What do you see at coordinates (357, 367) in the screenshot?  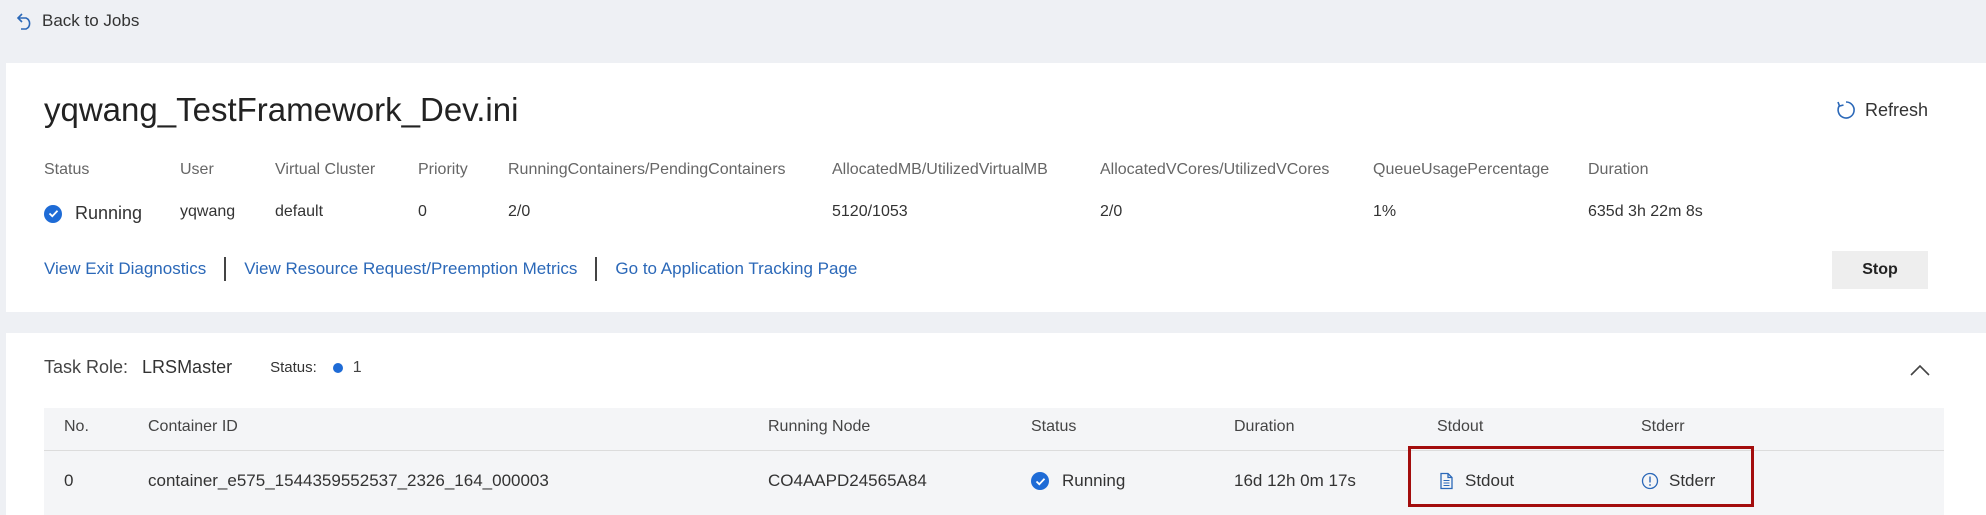 I see `task-status-count: 1` at bounding box center [357, 367].